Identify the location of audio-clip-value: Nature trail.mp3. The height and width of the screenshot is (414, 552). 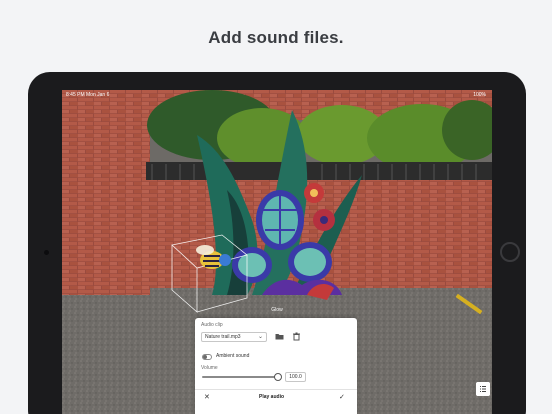
(223, 337).